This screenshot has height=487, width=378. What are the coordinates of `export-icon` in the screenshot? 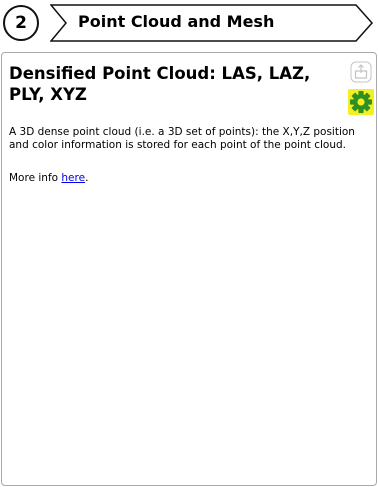 It's located at (361, 72).